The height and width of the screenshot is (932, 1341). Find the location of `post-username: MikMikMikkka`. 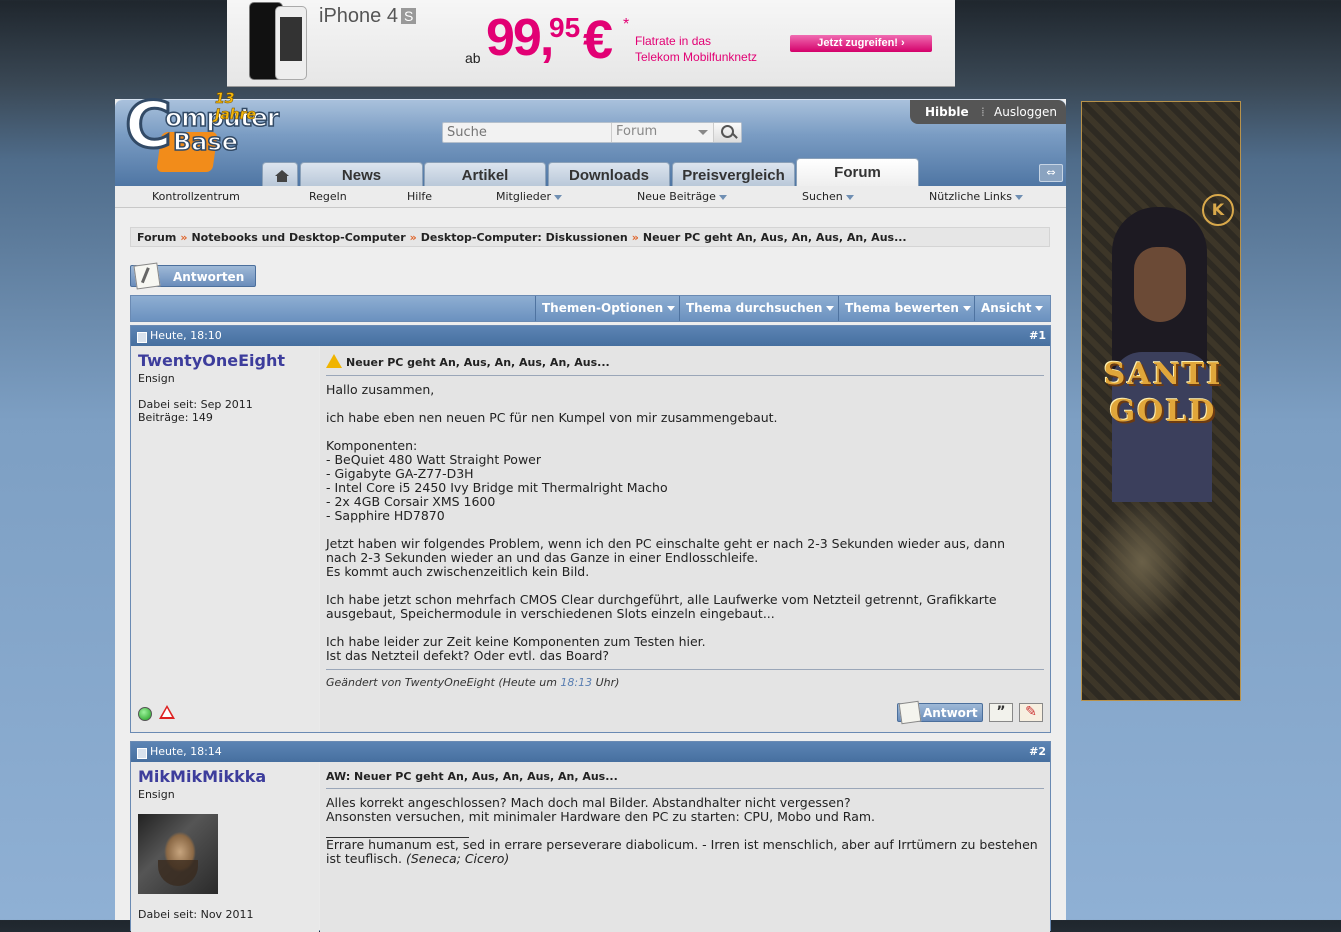

post-username: MikMikMikkka is located at coordinates (202, 776).